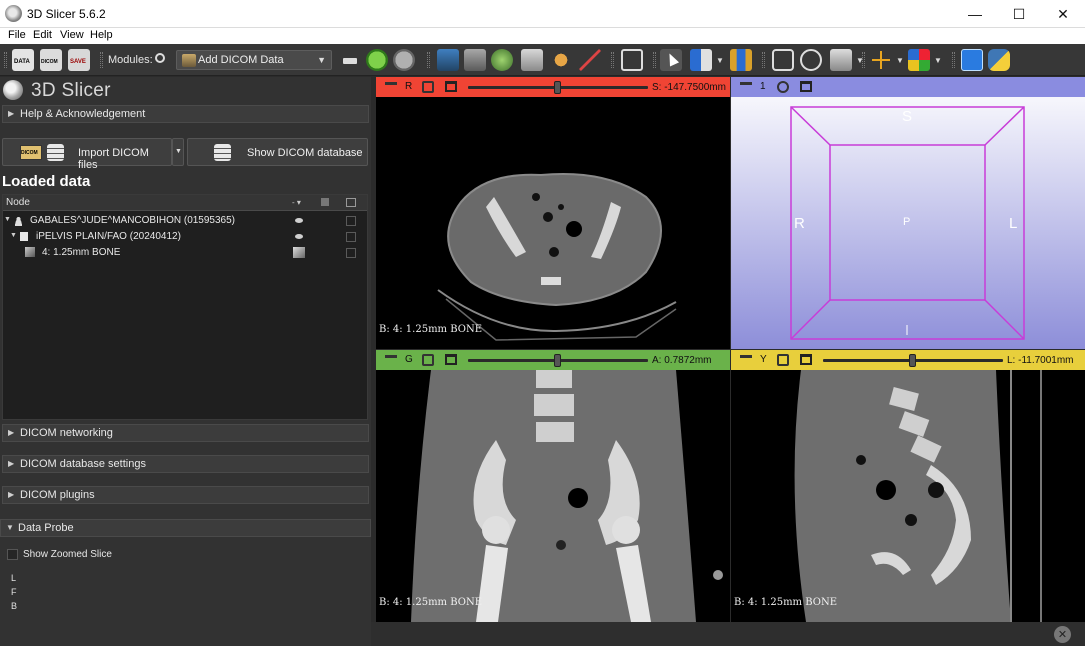  I want to click on extensions-manager-icon, so click(972, 60).